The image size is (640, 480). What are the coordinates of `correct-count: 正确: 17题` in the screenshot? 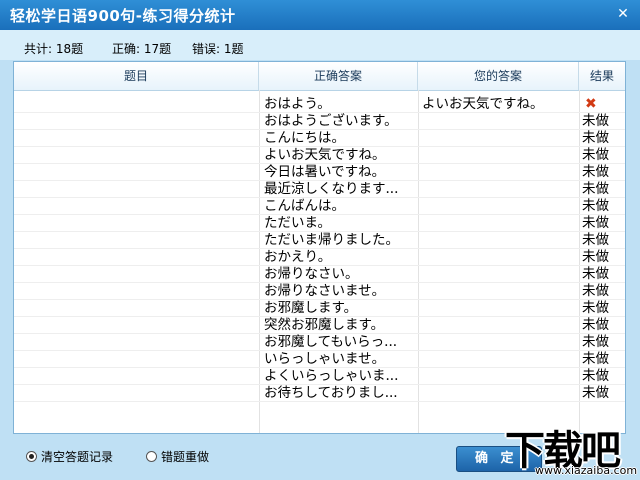 It's located at (142, 49).